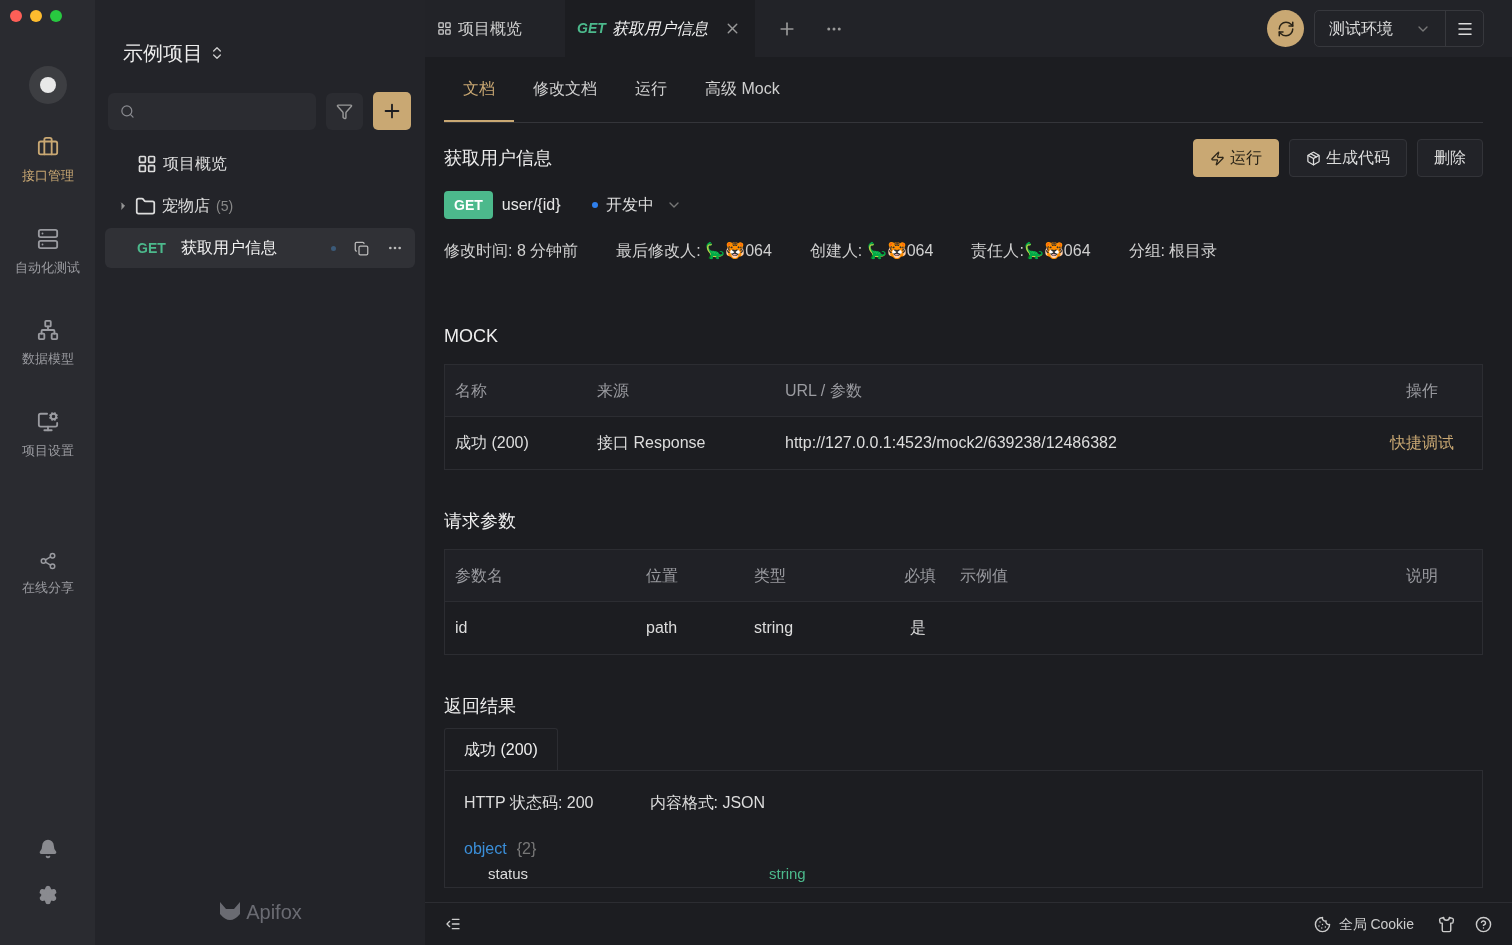  Describe the element at coordinates (871, 251) in the screenshot. I see `meta-text: 创建人: 🦕🐯064` at that location.